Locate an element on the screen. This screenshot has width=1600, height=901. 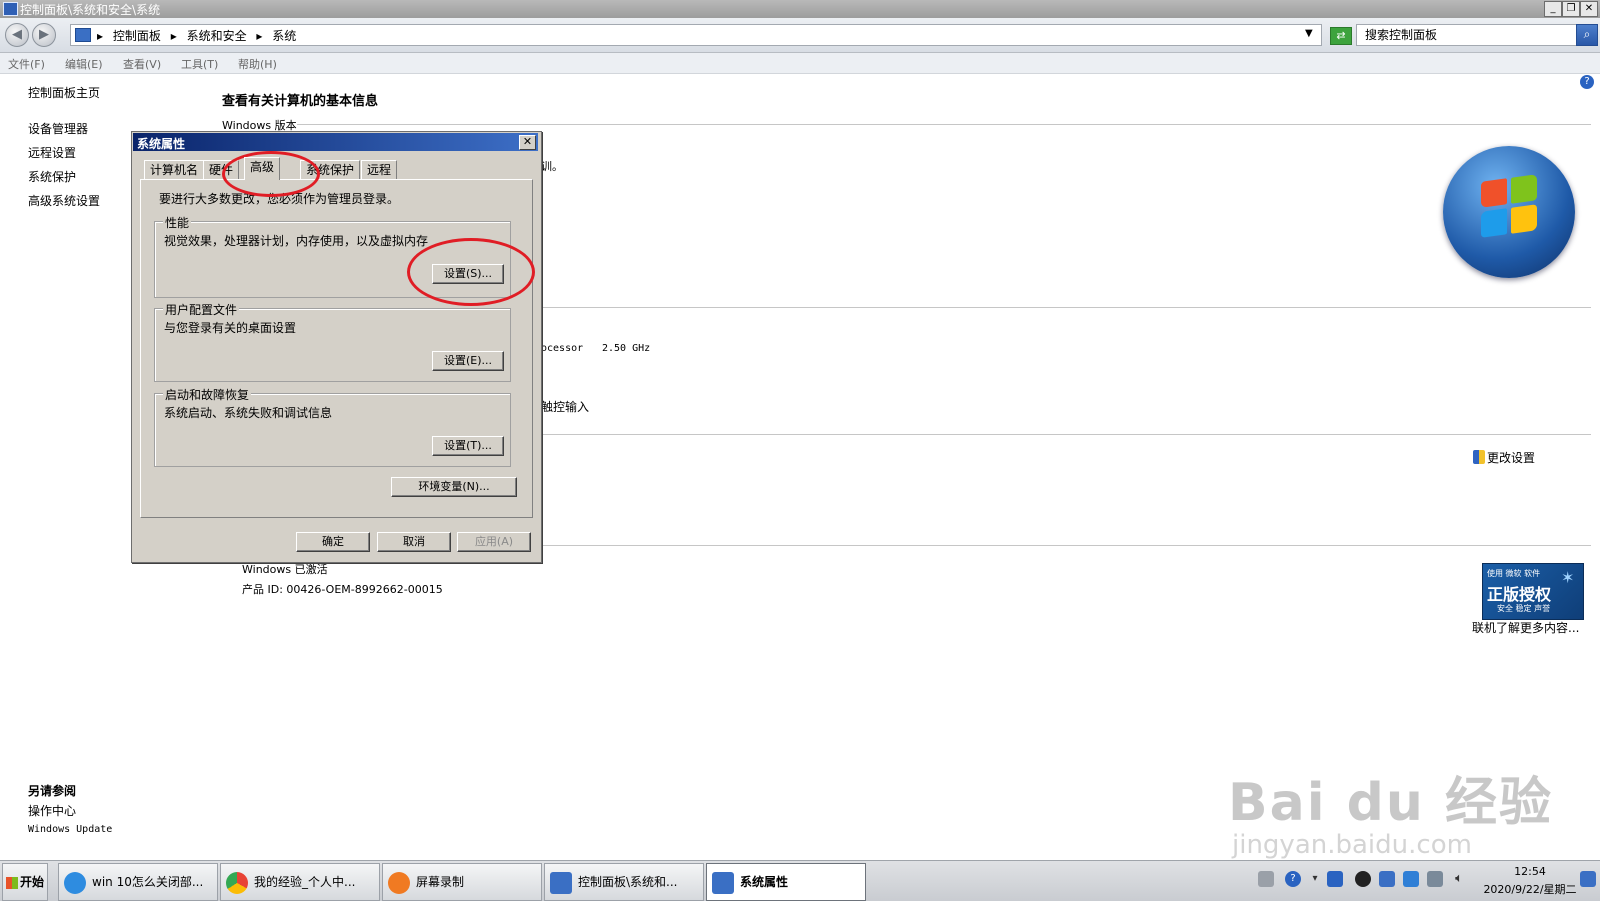
address-dropdown-icon: ▼ is located at coordinates (1309, 33).